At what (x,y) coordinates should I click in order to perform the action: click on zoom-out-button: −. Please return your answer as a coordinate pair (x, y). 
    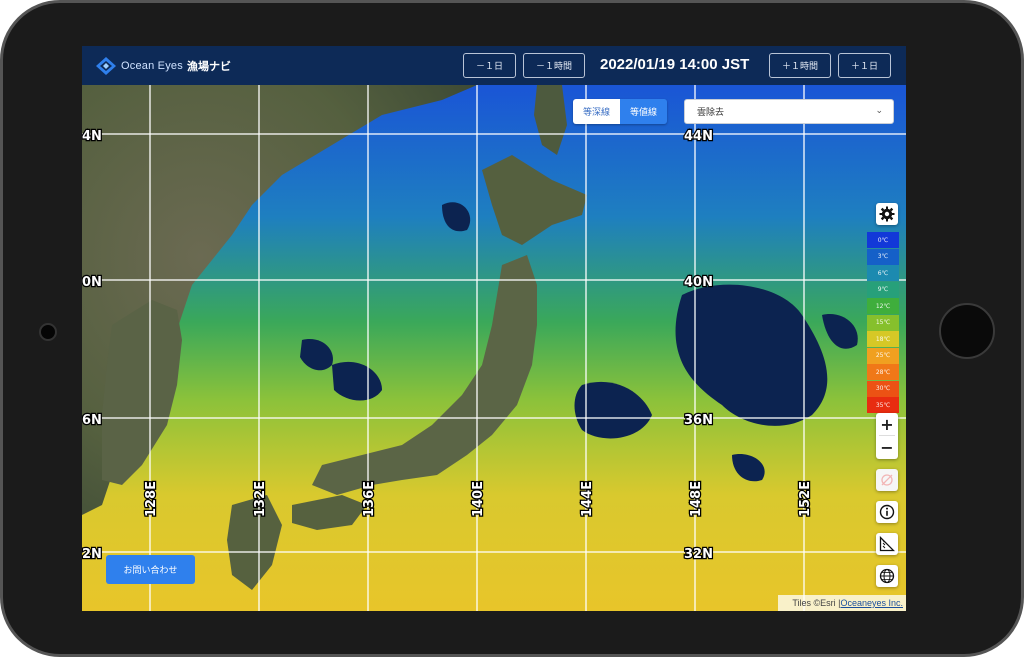
    Looking at the image, I should click on (887, 447).